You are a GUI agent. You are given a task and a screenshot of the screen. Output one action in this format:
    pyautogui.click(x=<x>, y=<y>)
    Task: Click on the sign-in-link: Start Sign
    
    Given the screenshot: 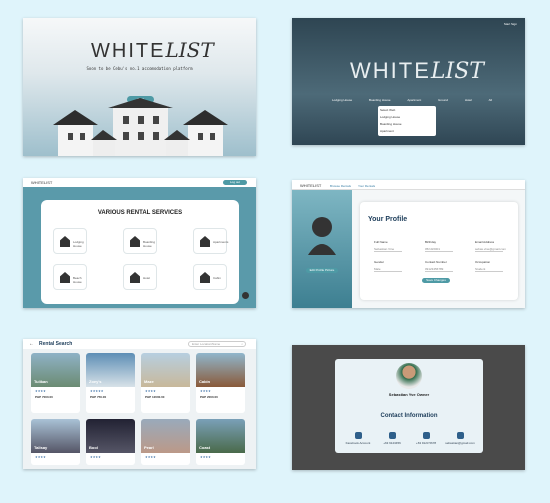 What is the action you would take?
    pyautogui.click(x=510, y=24)
    